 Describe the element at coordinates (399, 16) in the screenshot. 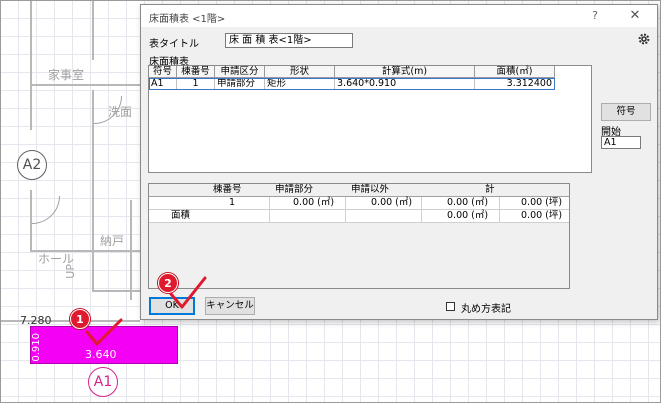

I see `title-bar: 床面積表 <1階> ? ✕` at that location.